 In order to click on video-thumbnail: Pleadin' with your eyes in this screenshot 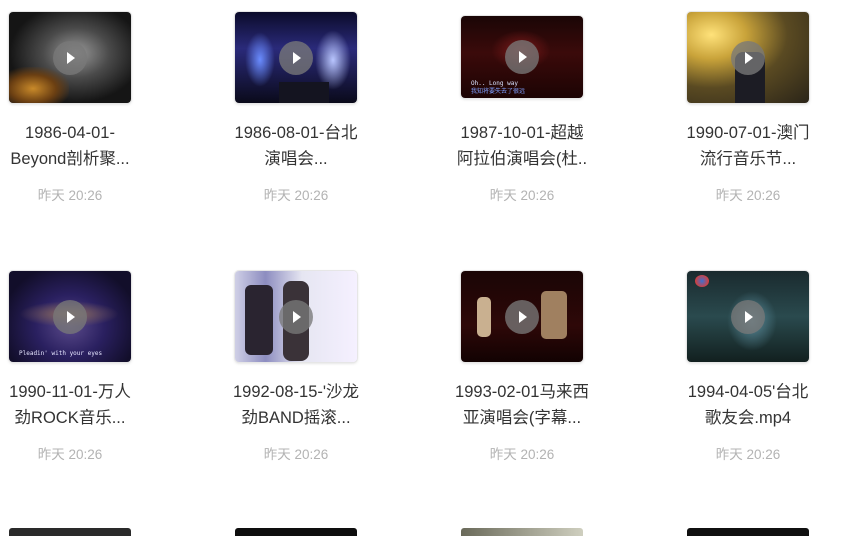, I will do `click(70, 316)`.